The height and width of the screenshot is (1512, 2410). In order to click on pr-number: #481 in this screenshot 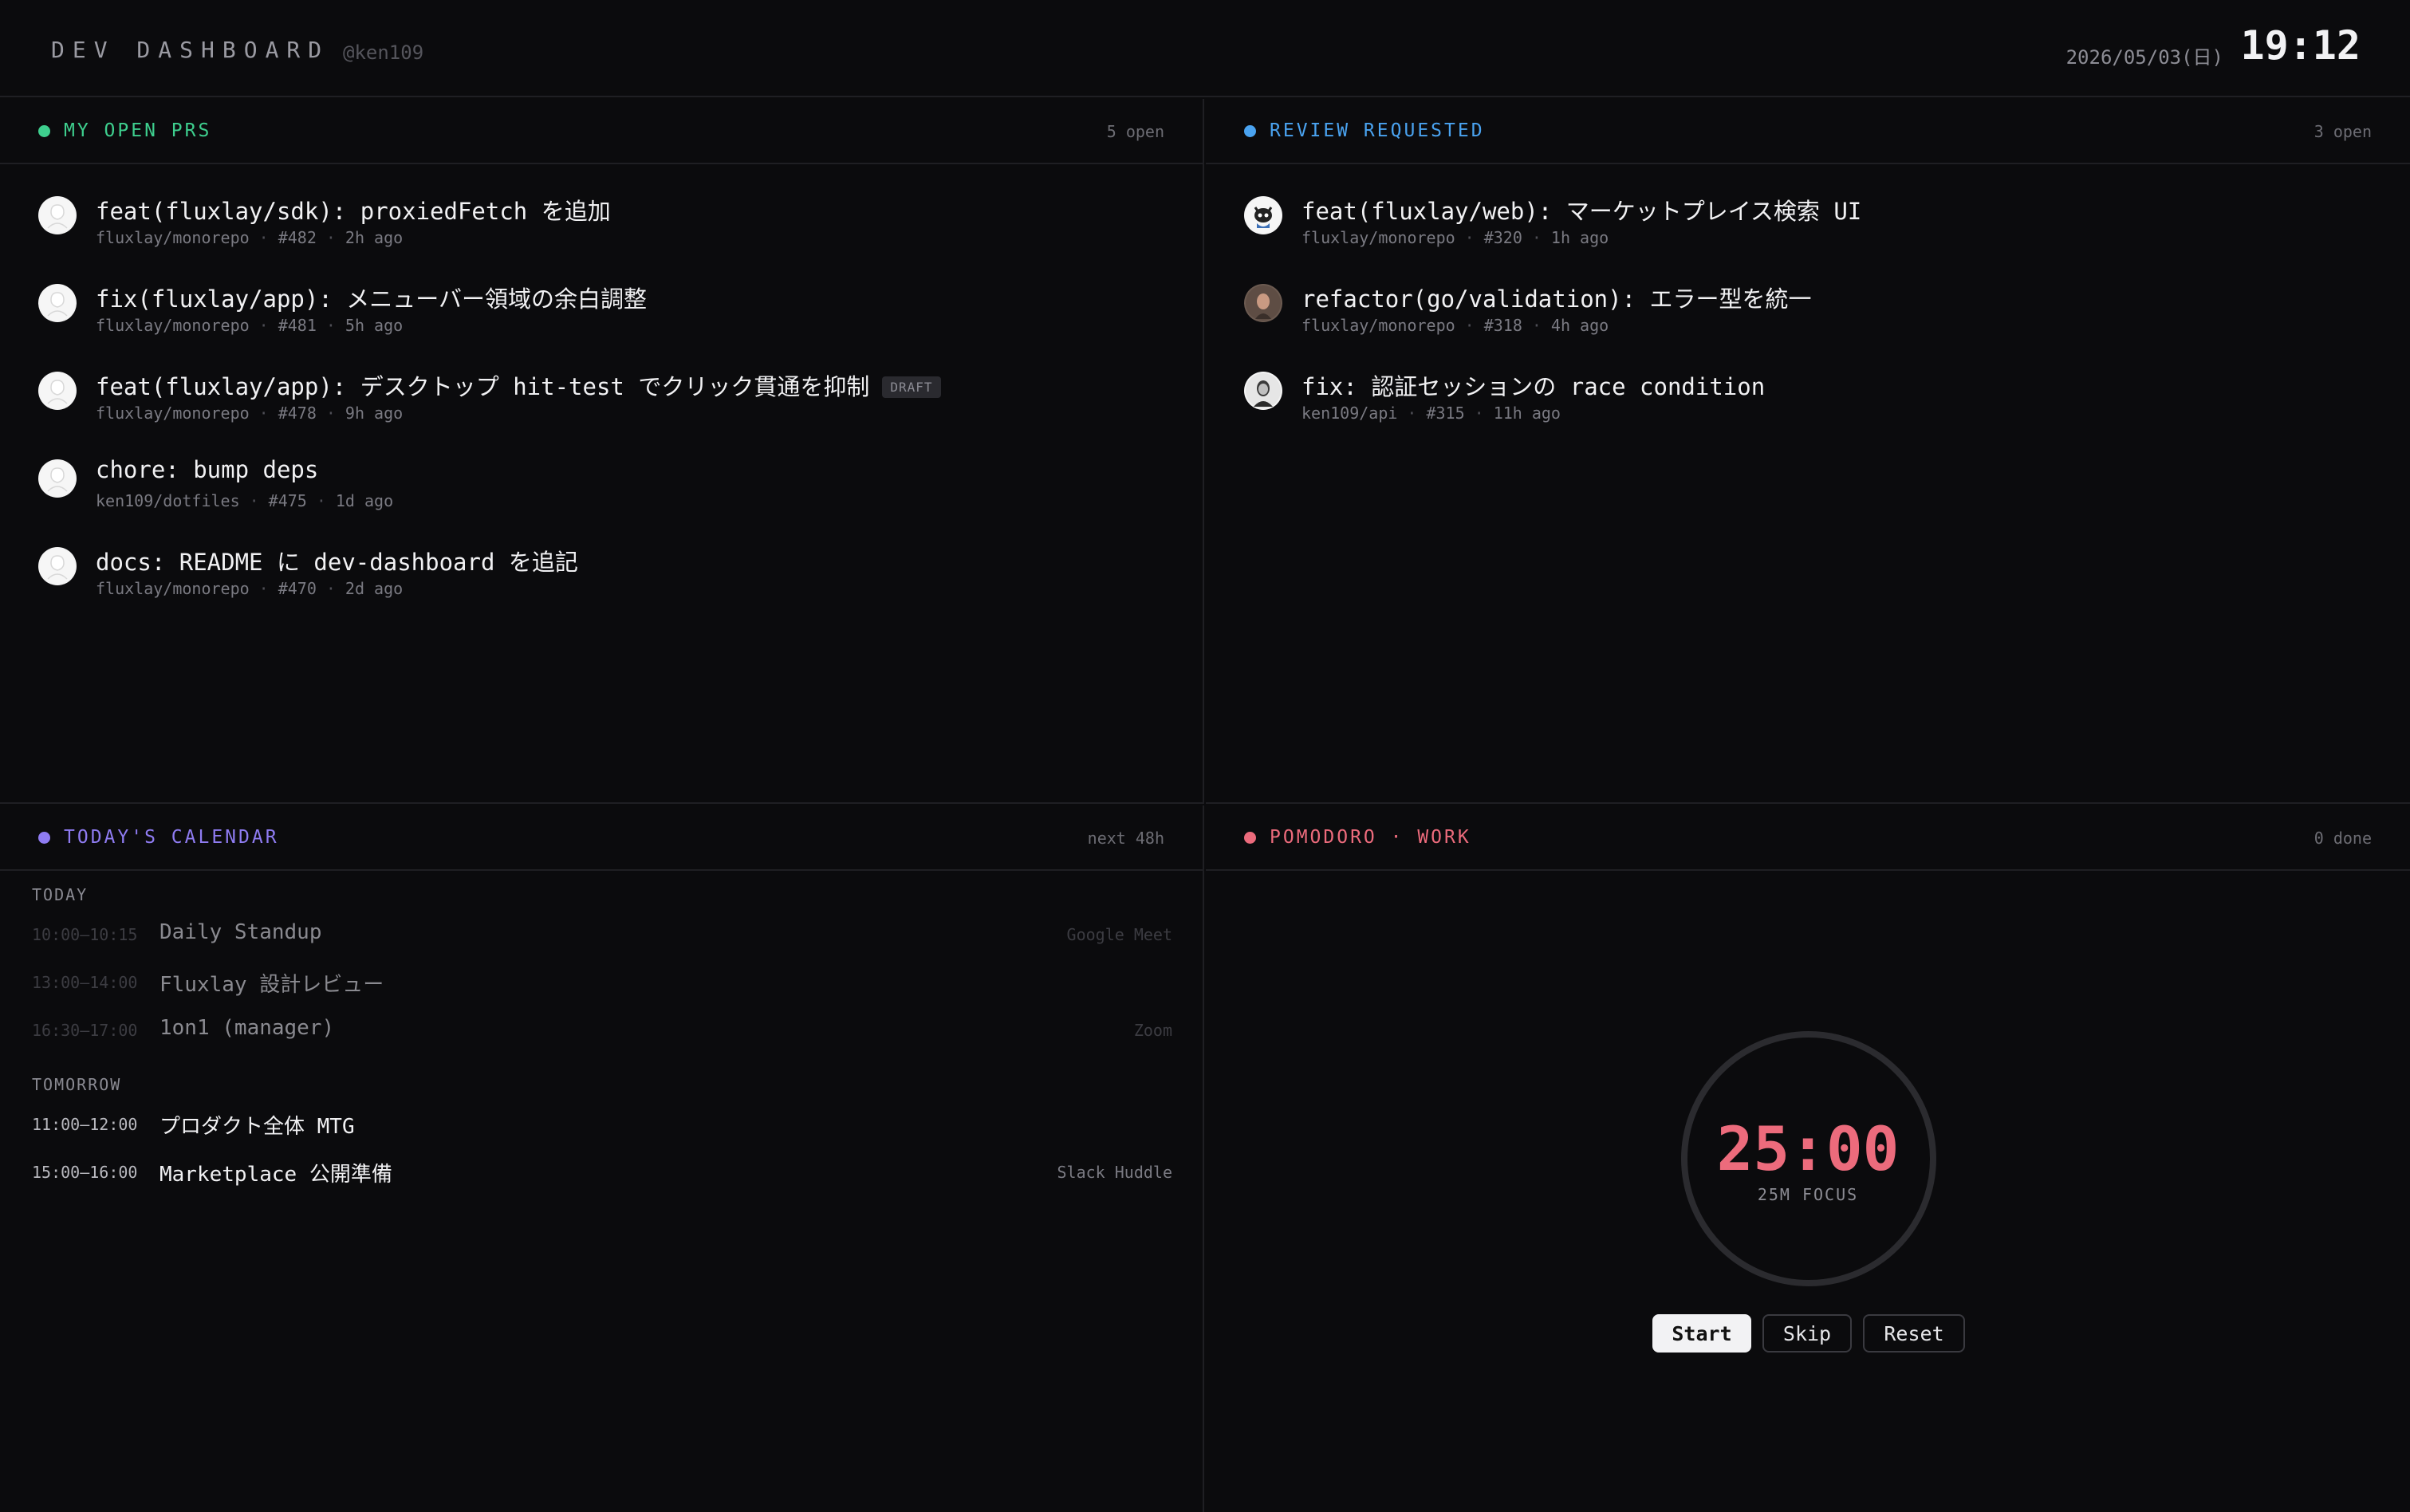, I will do `click(297, 325)`.